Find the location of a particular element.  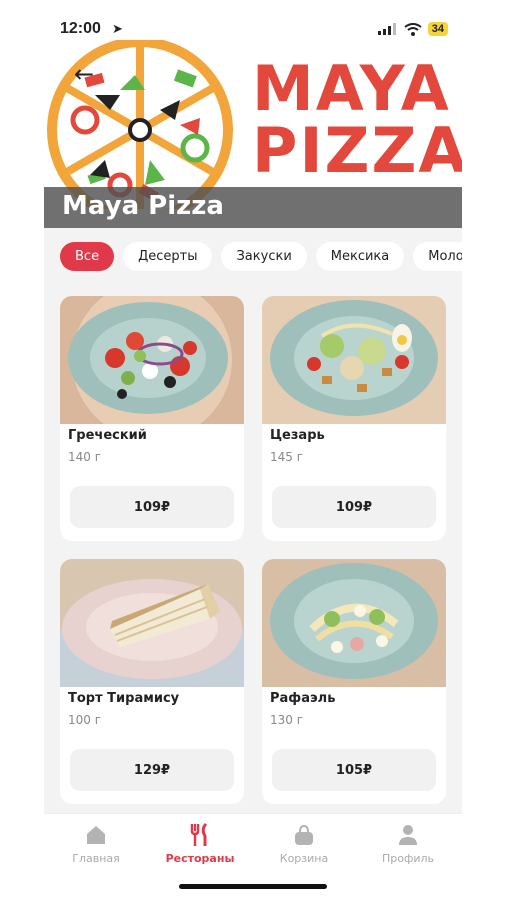

home-icon is located at coordinates (96, 835).